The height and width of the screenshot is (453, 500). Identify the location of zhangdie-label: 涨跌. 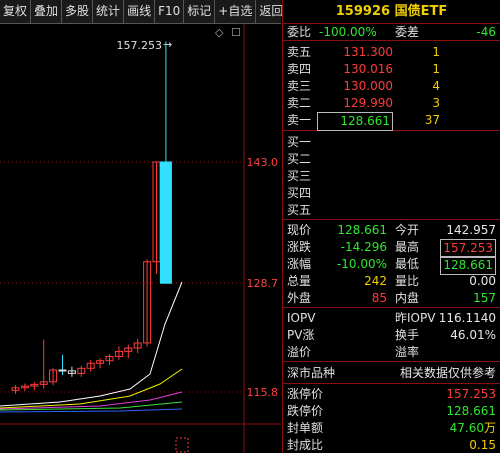
(299, 247).